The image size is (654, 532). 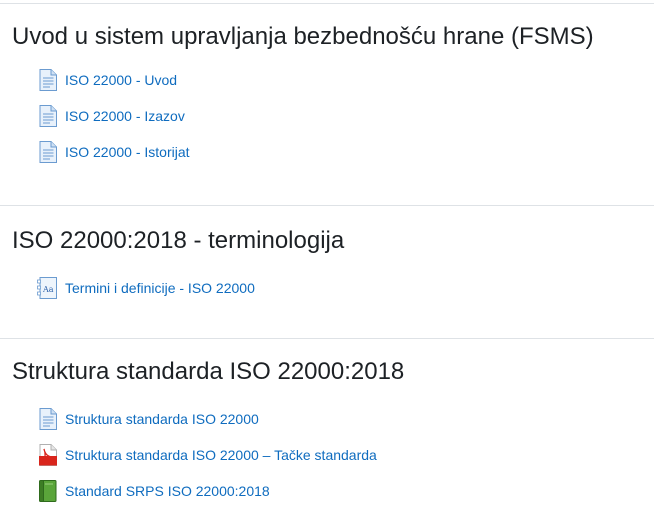 What do you see at coordinates (121, 80) in the screenshot?
I see `activity-link: ISO 22000 - Uvod` at bounding box center [121, 80].